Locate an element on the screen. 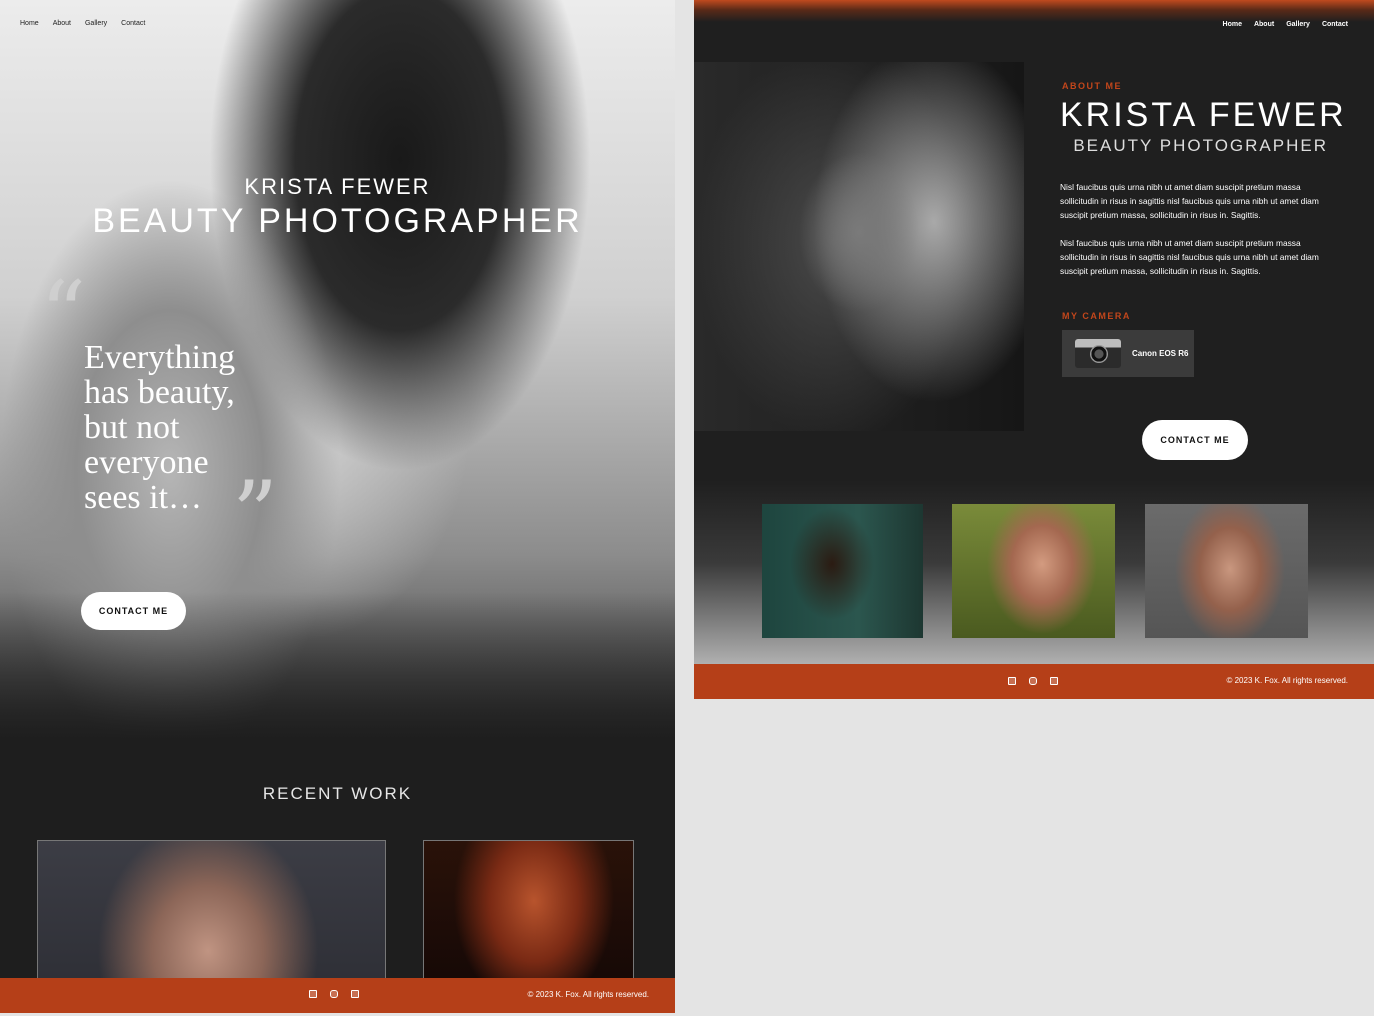 This screenshot has width=1374, height=1016. camera-label: MY CAMERA is located at coordinates (1096, 316).